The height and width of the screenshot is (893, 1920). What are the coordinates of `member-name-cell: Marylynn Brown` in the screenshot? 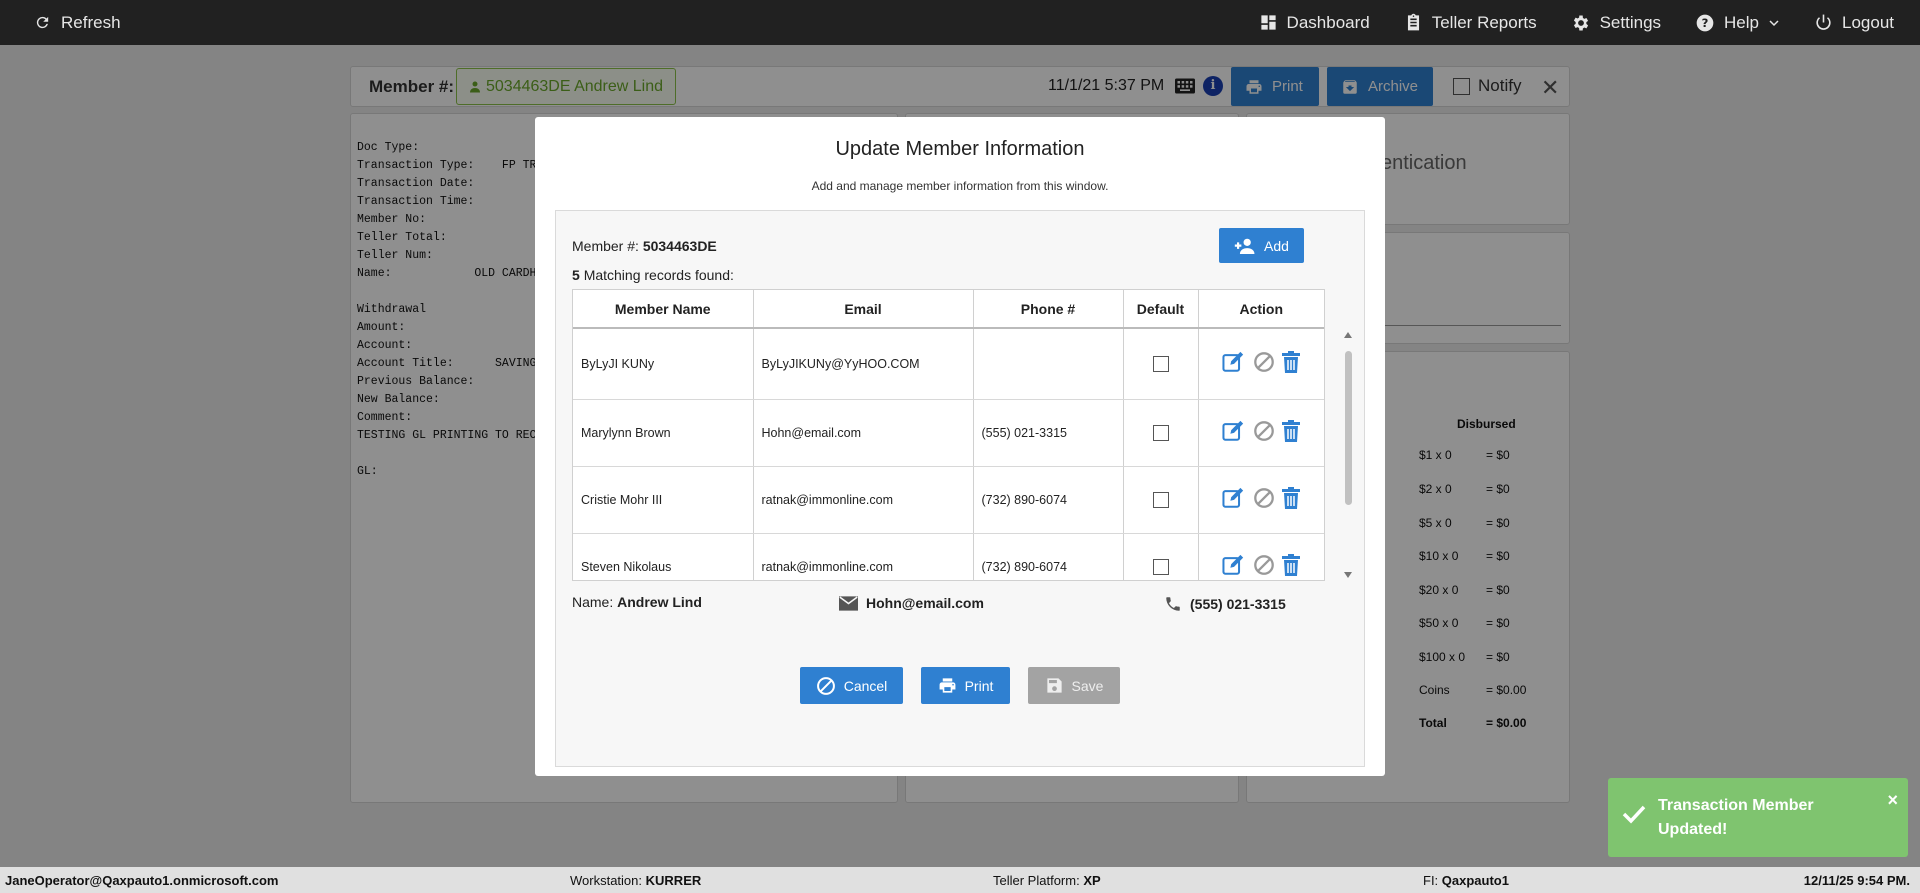 It's located at (663, 433).